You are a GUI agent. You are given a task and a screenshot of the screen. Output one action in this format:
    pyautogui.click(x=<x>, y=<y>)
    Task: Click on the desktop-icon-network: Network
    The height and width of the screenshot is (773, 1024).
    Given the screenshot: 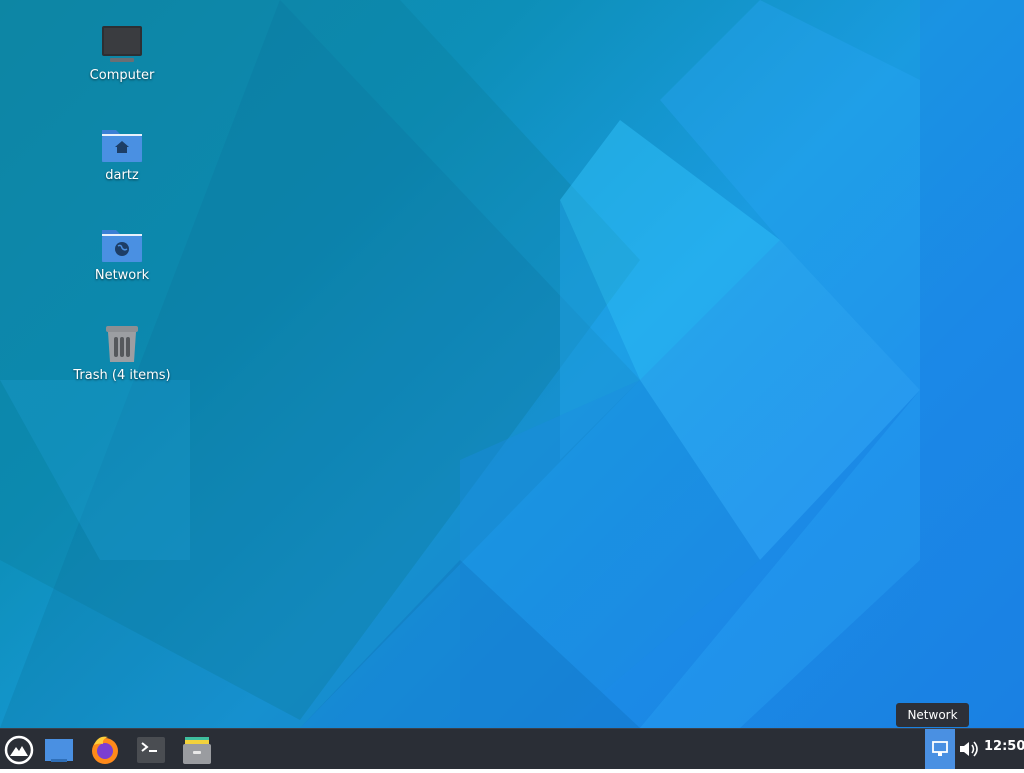 What is the action you would take?
    pyautogui.click(x=122, y=253)
    